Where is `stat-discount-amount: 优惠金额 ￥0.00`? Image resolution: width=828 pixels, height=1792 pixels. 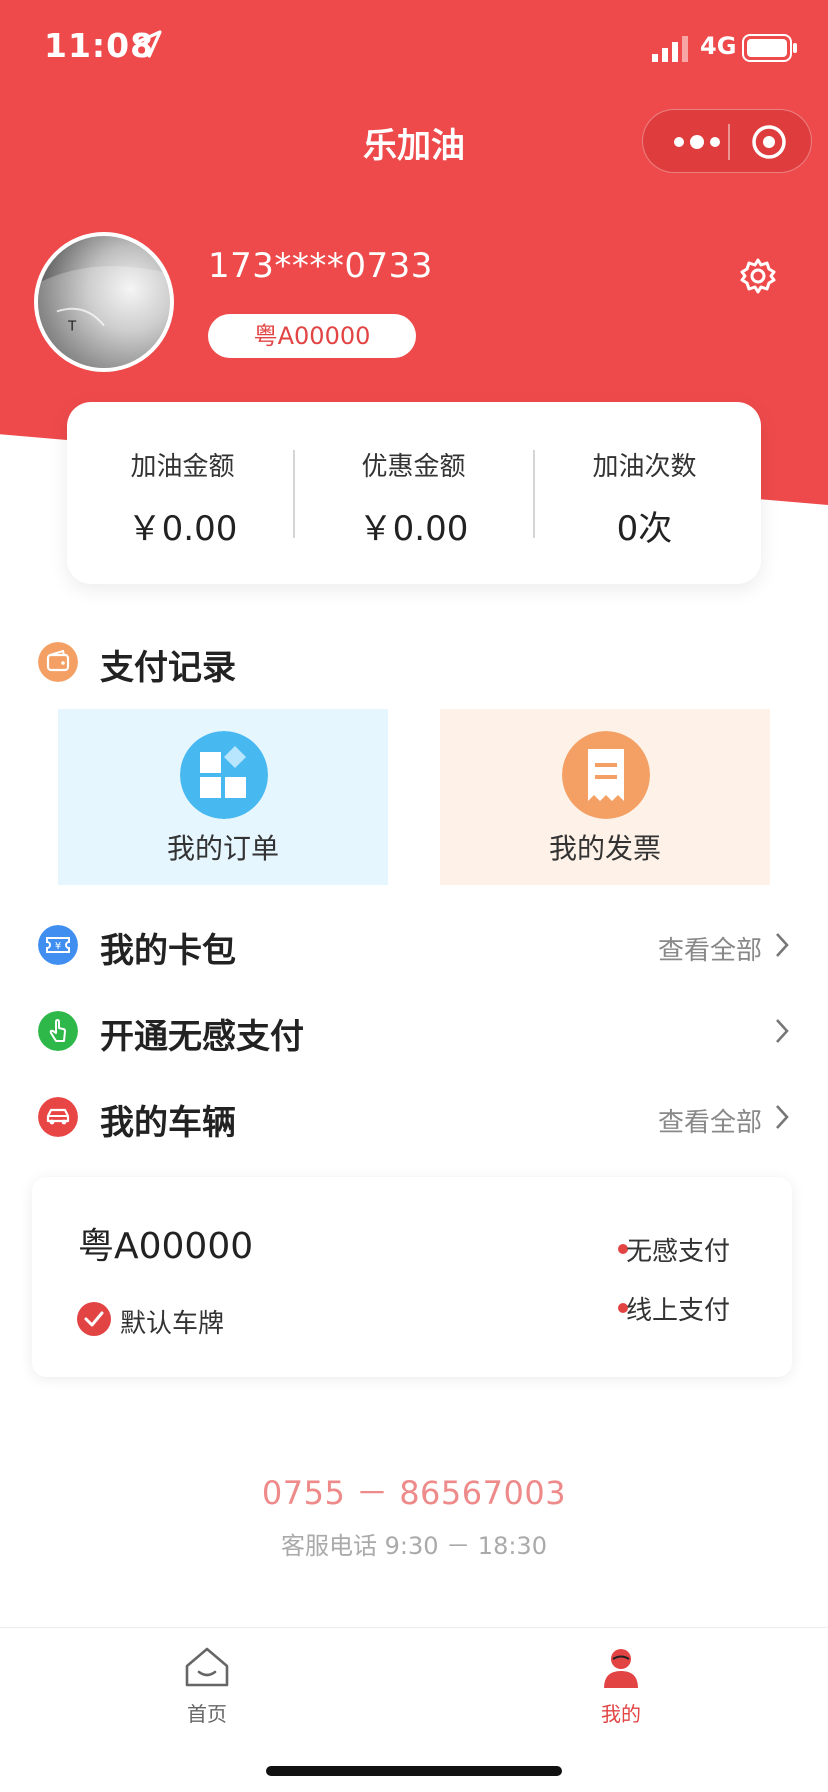
stat-discount-amount: 优惠金额 ￥0.00 is located at coordinates (413, 498).